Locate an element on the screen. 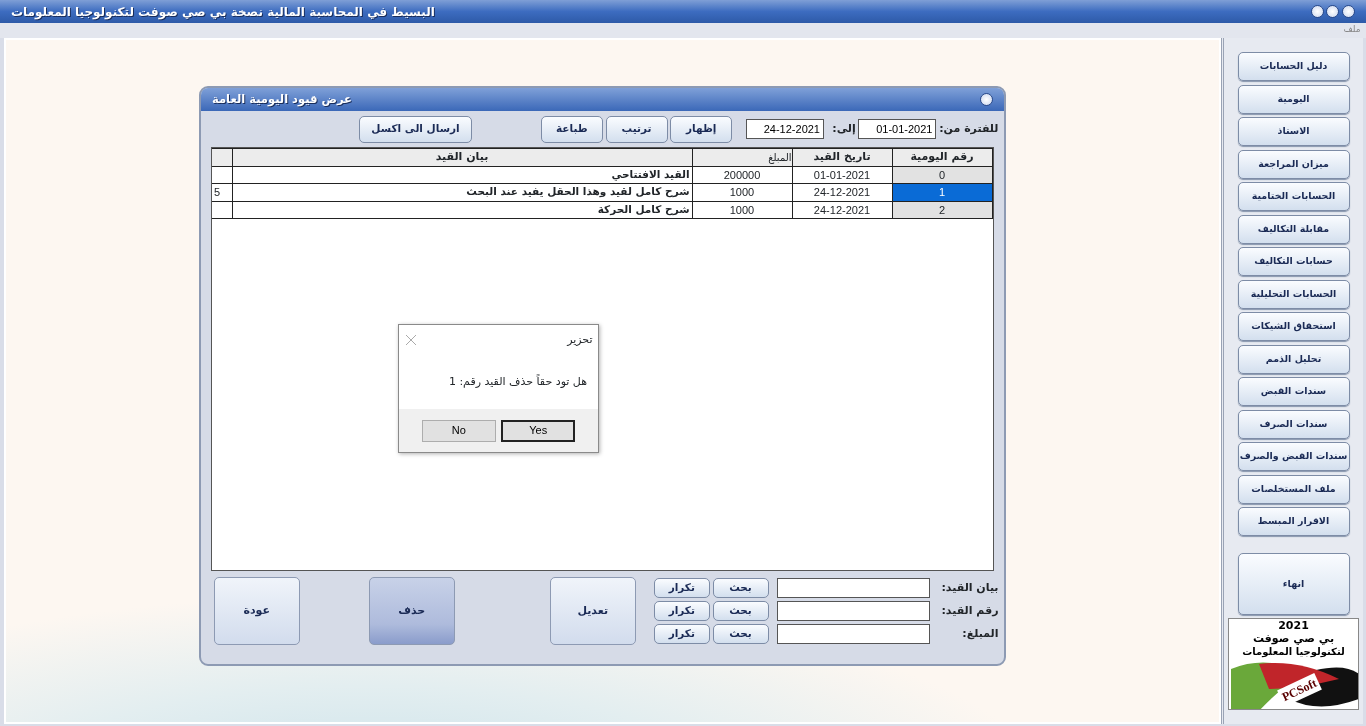 The image size is (1366, 726). sidebar-button: الحسابات الختامية is located at coordinates (1293, 196).